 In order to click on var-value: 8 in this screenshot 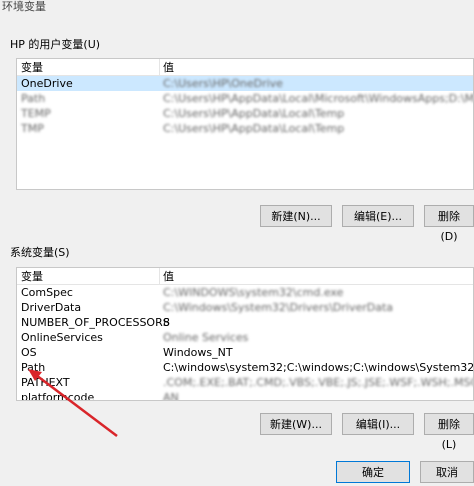, I will do `click(166, 322)`.